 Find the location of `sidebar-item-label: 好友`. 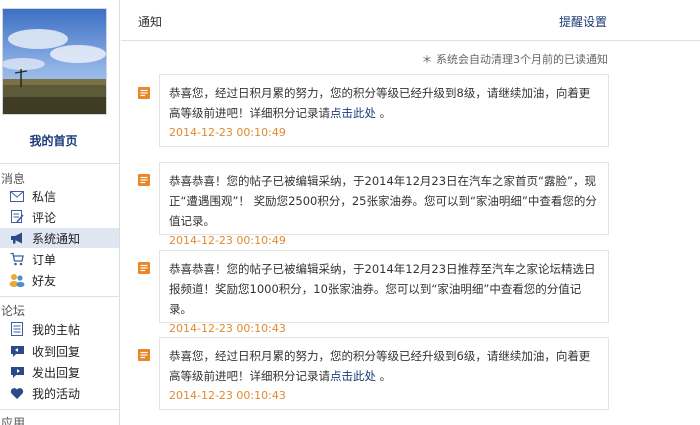

sidebar-item-label: 好友 is located at coordinates (44, 280).